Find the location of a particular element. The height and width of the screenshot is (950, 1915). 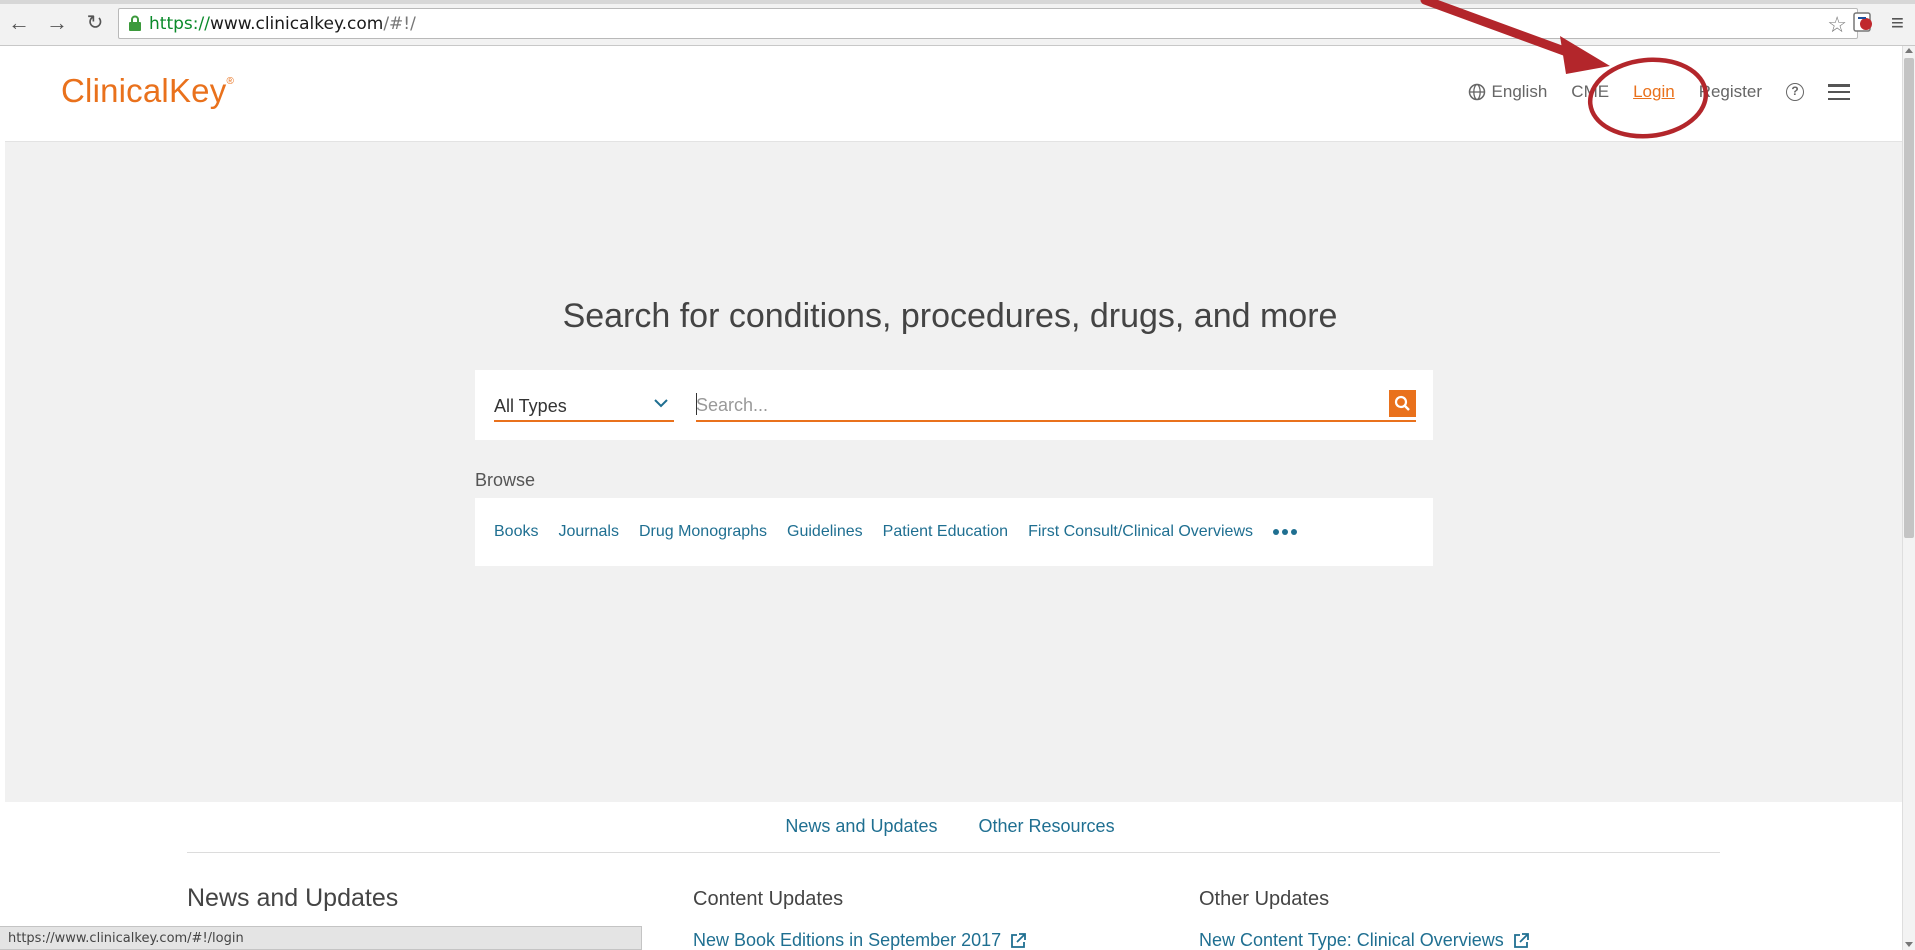

clinicalkey-logo: ClinicalKey® is located at coordinates (147, 91).